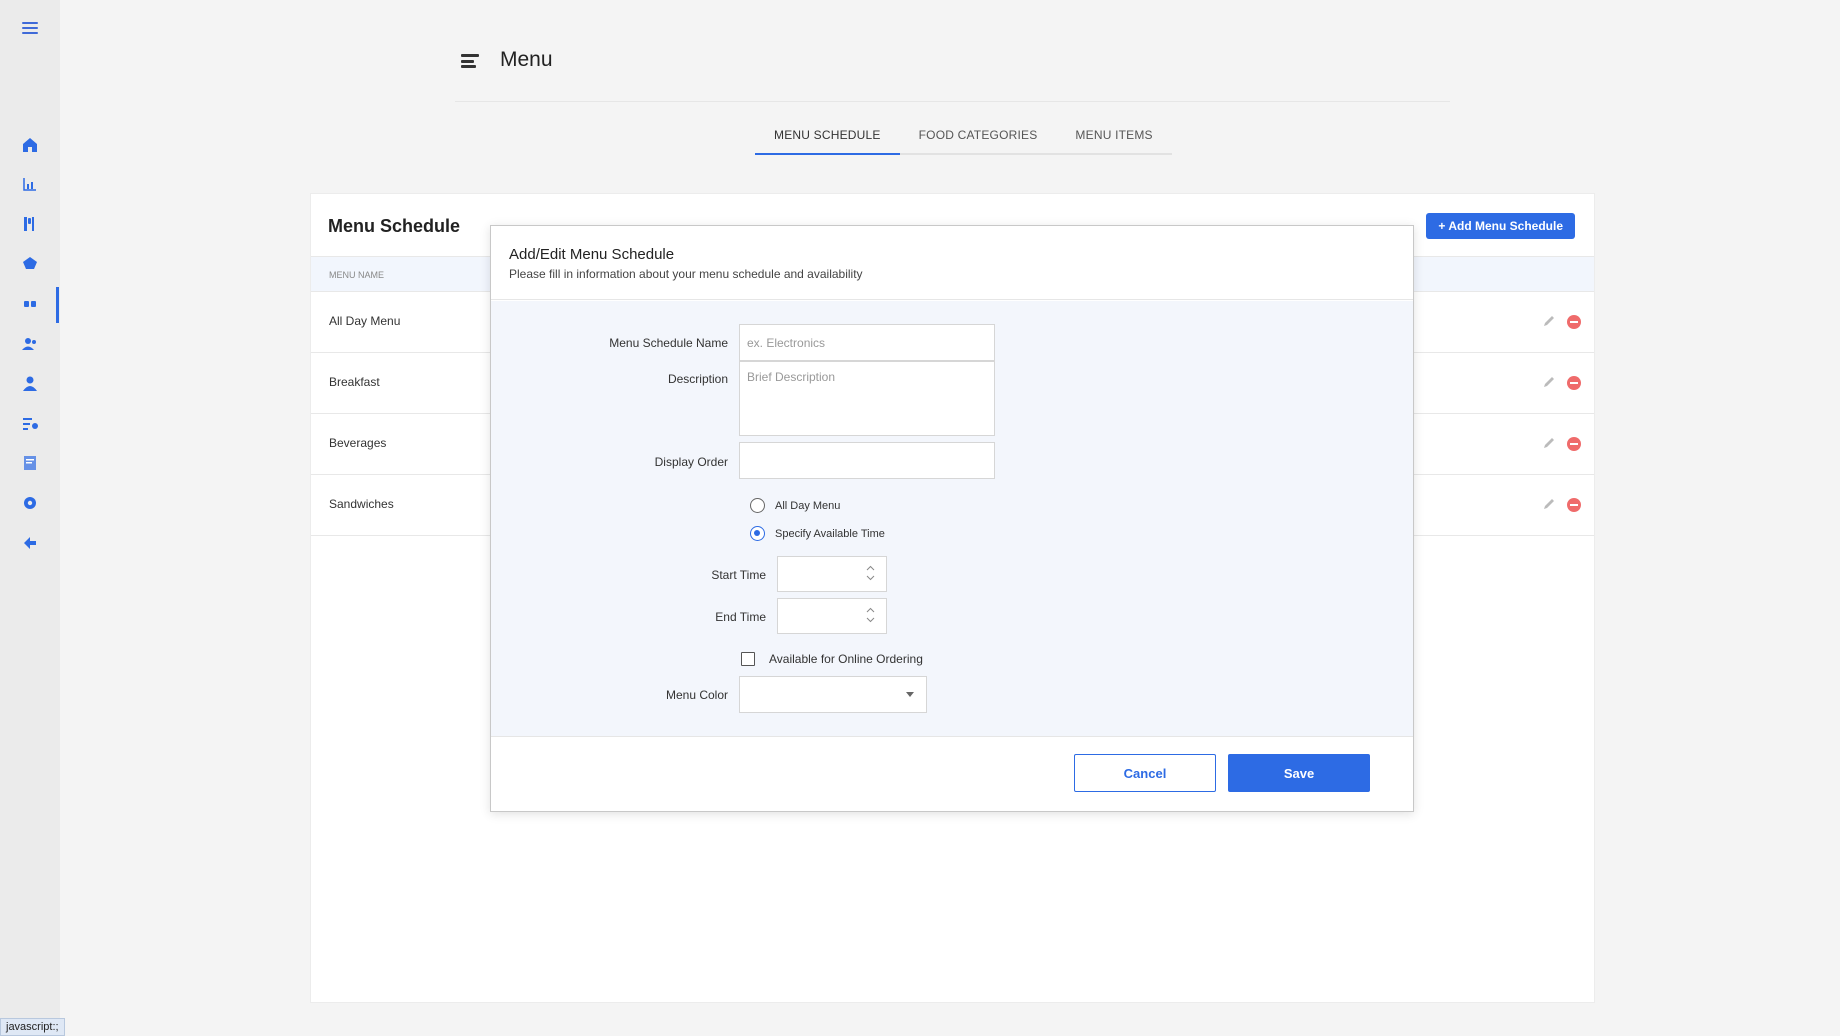 This screenshot has height=1036, width=1840. I want to click on chart-icon, so click(29, 184).